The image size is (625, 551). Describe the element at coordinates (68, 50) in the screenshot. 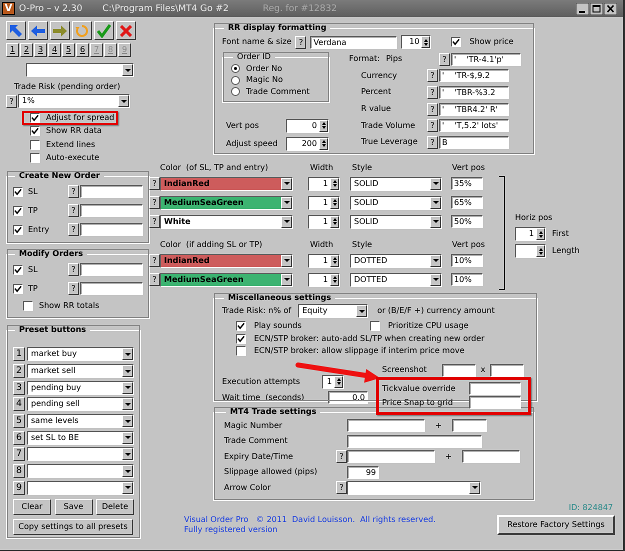

I see `number-button: 5` at that location.